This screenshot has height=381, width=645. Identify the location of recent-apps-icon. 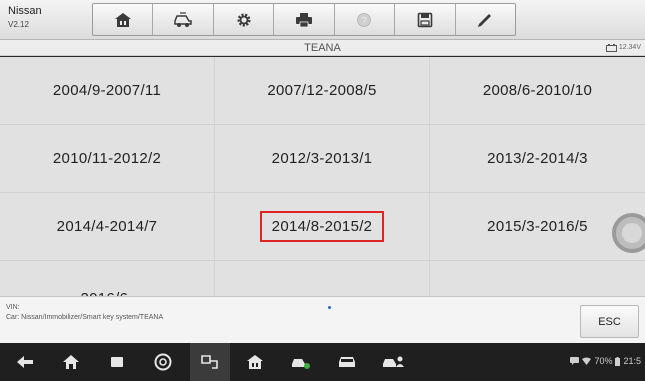
(117, 362).